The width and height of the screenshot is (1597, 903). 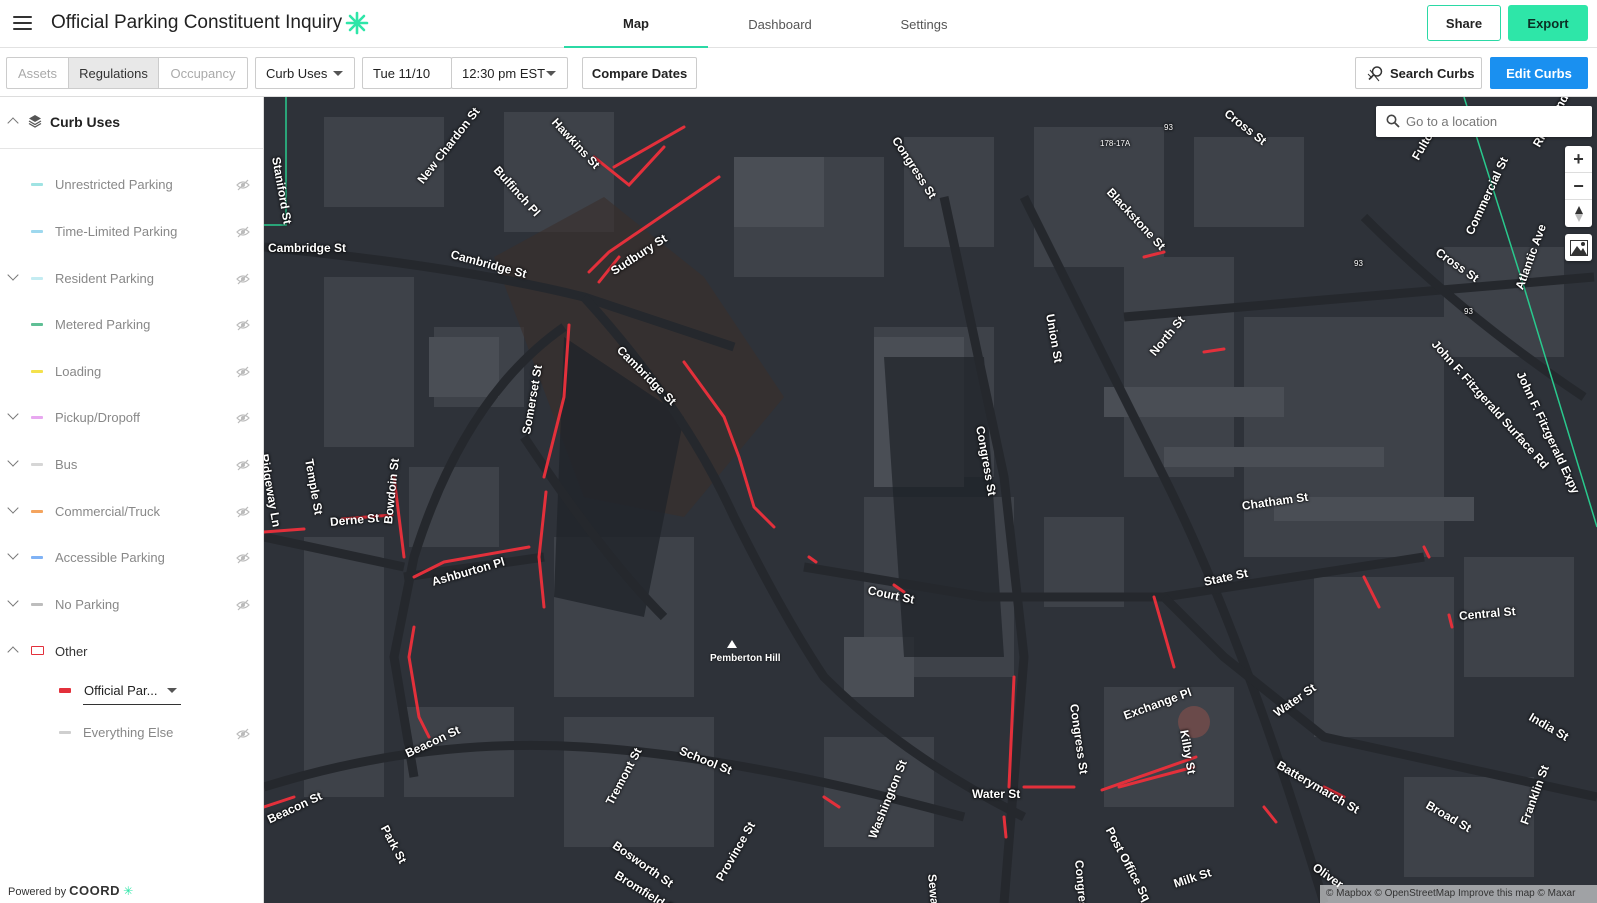 I want to click on segment-regulations: Regulations, so click(x=113, y=73).